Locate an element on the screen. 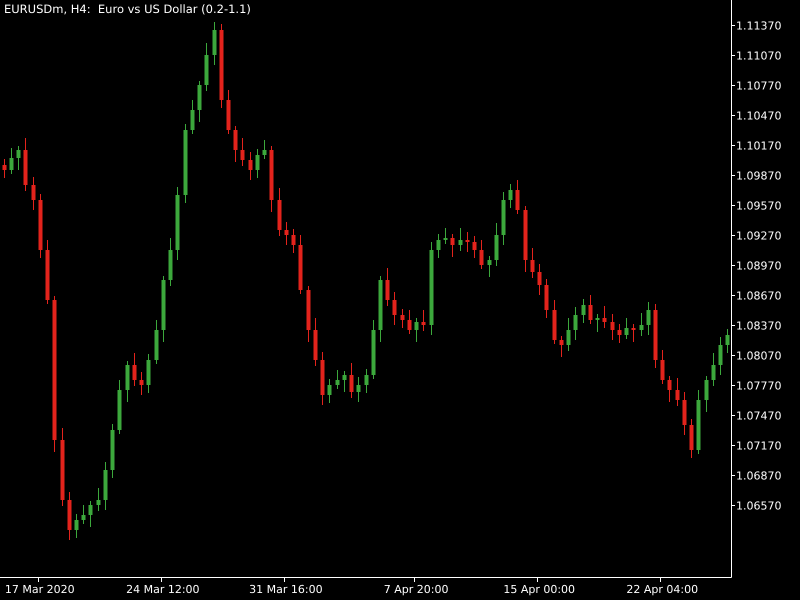  price-label: 1.07170 is located at coordinates (759, 446).